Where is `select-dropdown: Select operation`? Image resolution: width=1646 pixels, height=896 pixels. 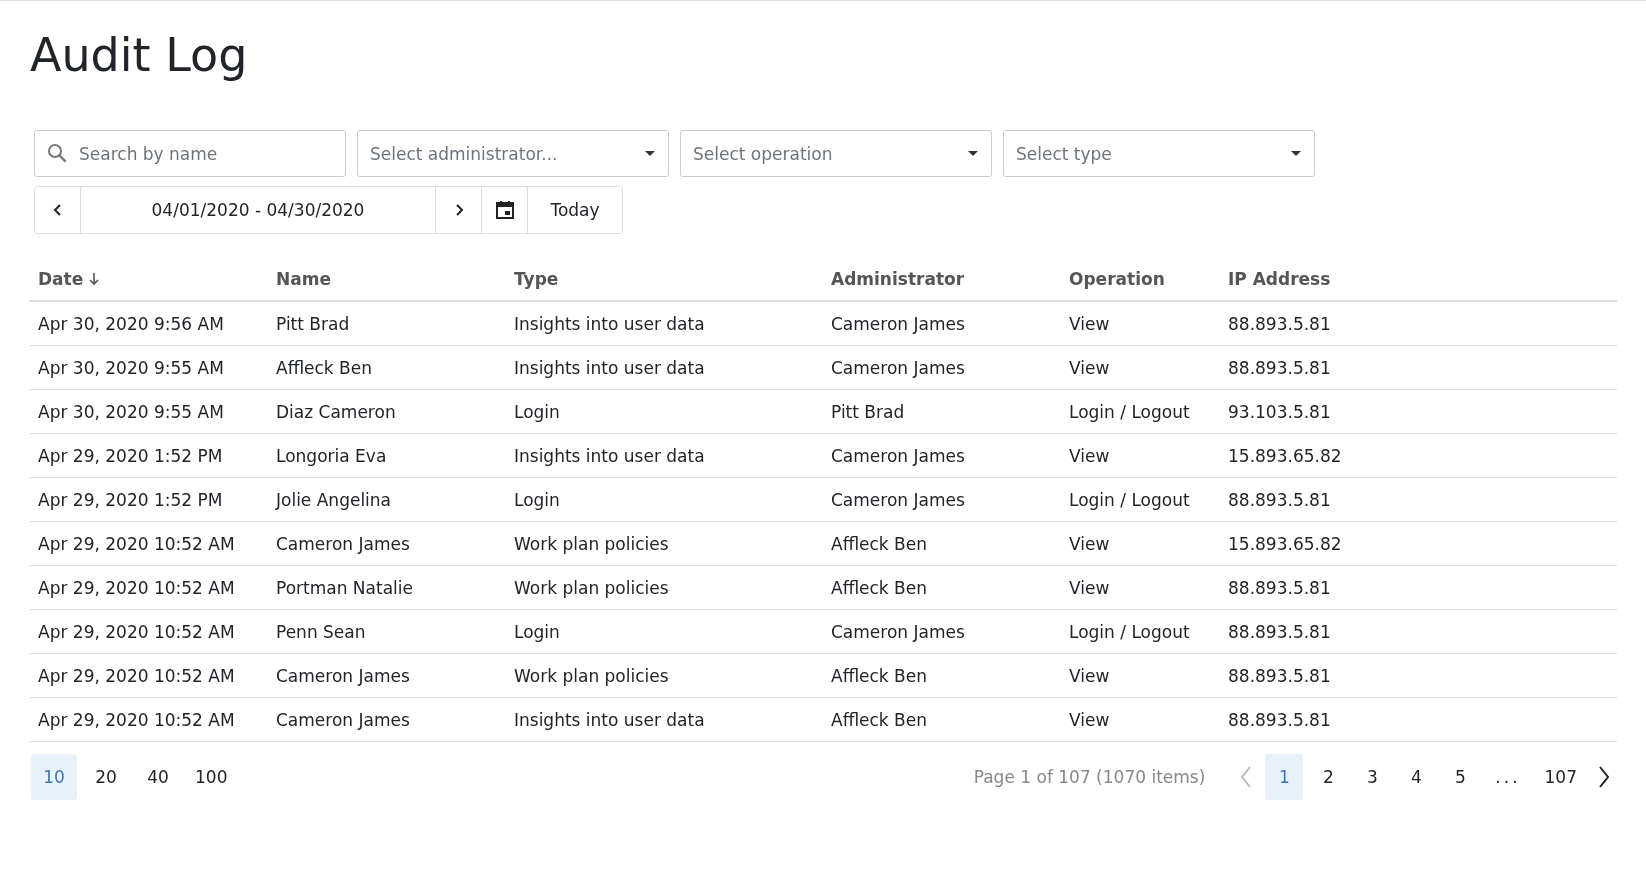
select-dropdown: Select operation is located at coordinates (836, 153).